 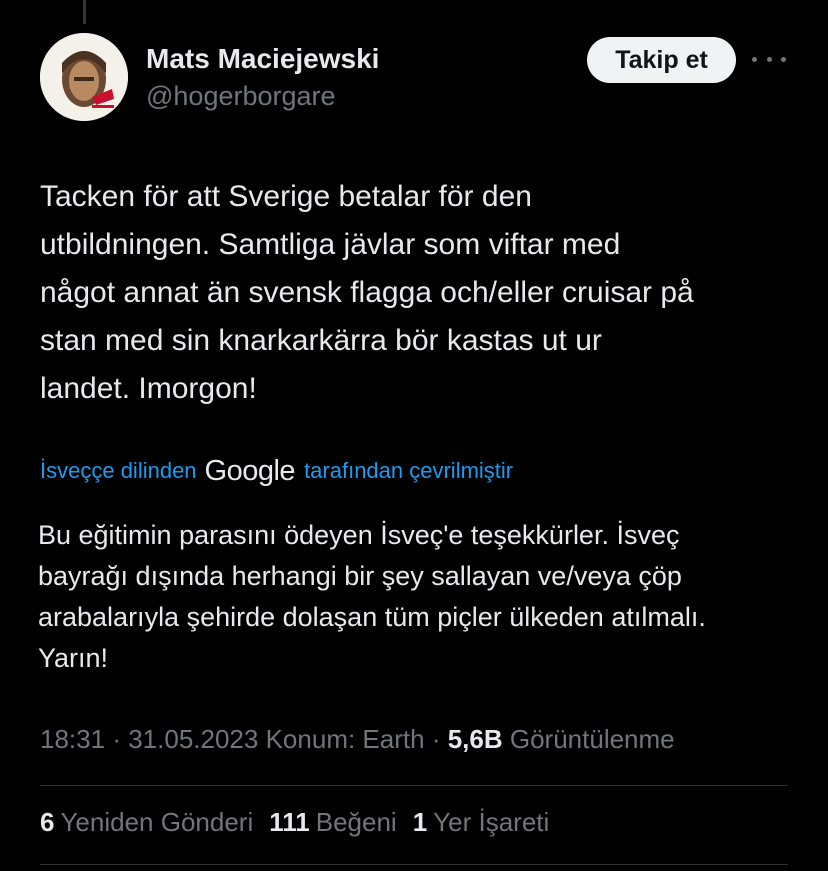 What do you see at coordinates (157, 822) in the screenshot?
I see `reposts-label: Yeniden Gönderi` at bounding box center [157, 822].